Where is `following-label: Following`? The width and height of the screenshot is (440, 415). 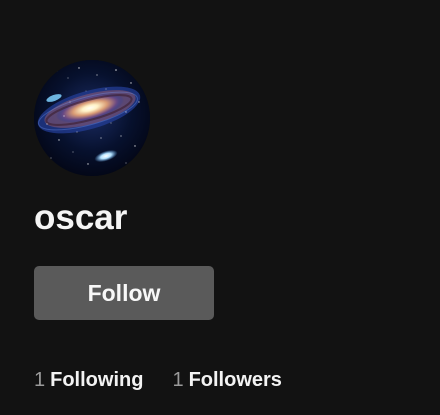
following-label: Following is located at coordinates (97, 380).